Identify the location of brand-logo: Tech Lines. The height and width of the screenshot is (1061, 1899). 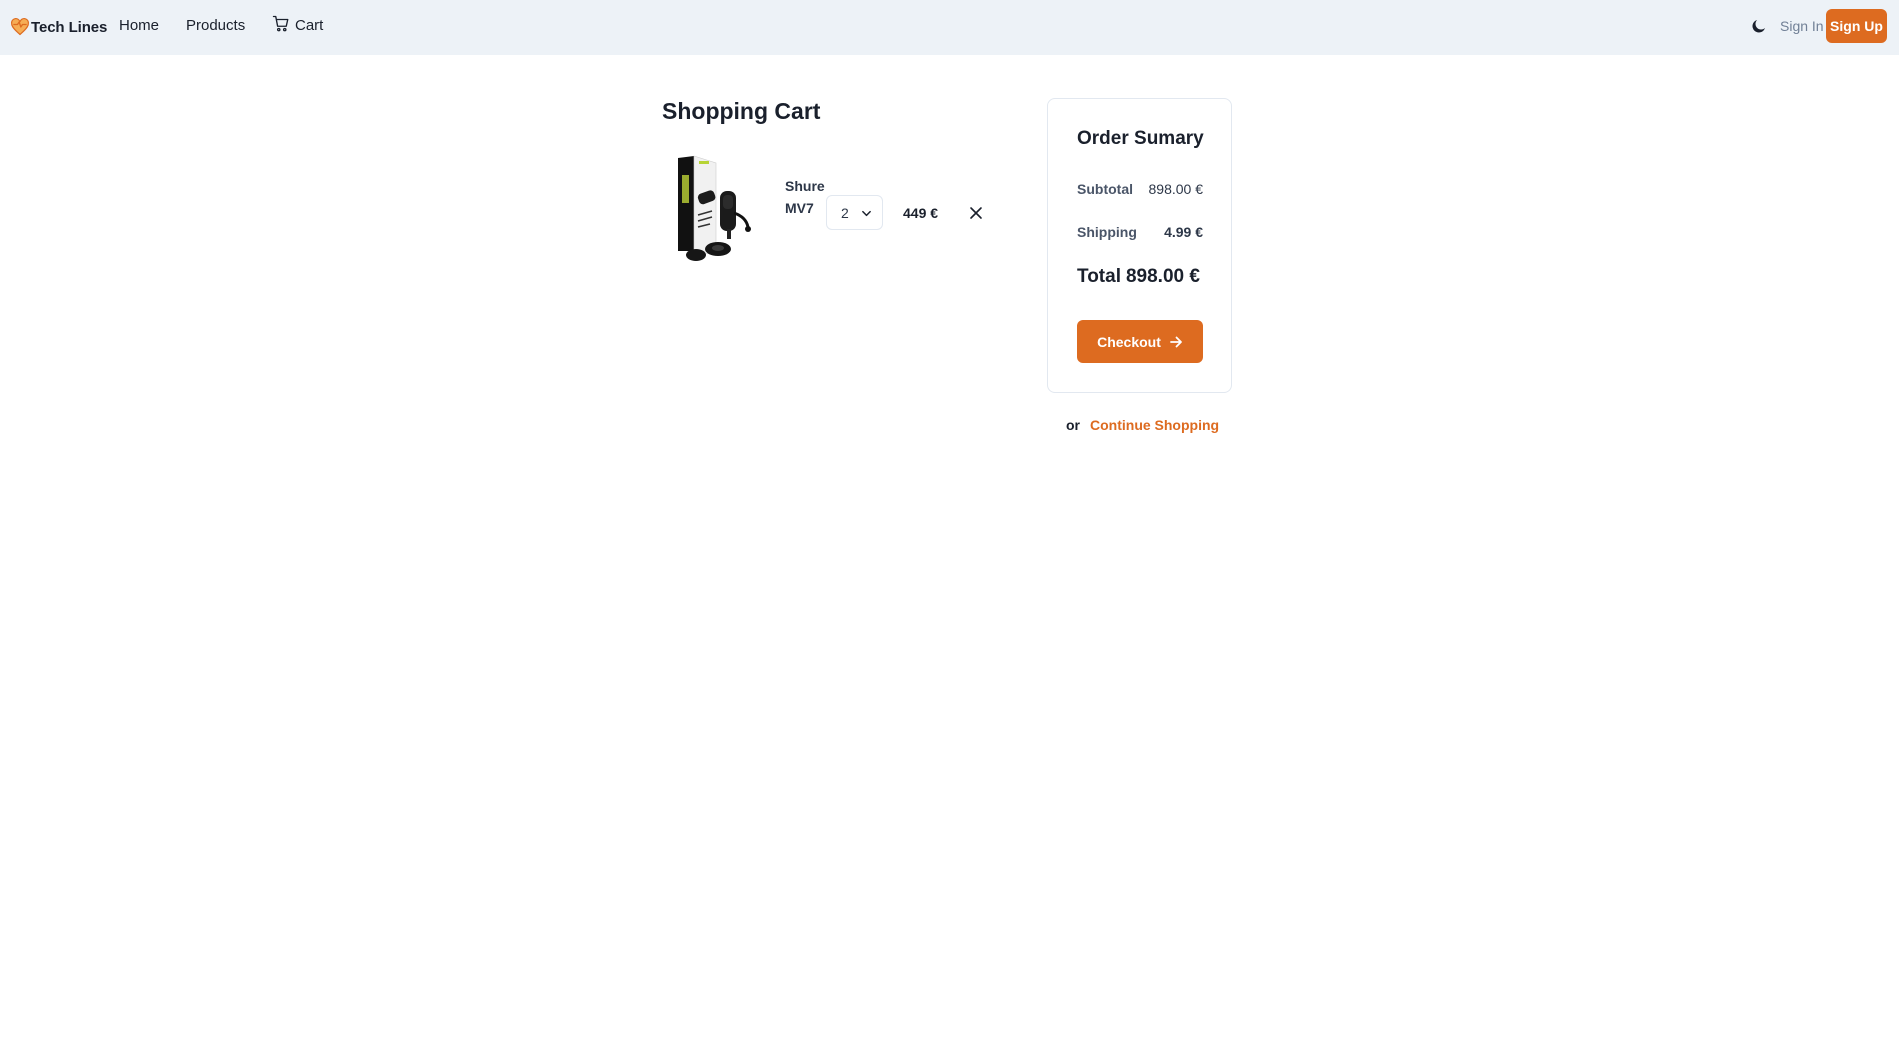
(58, 27).